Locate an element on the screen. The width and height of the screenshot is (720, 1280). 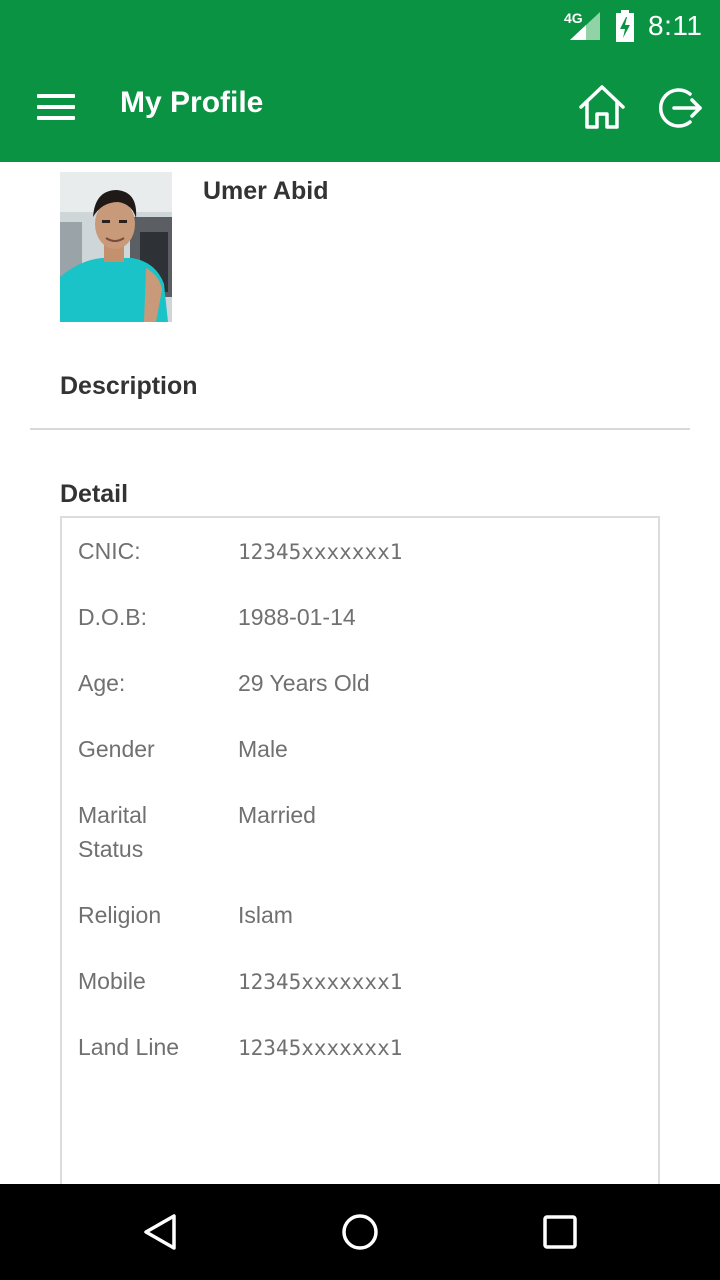
logout-icon is located at coordinates (678, 108).